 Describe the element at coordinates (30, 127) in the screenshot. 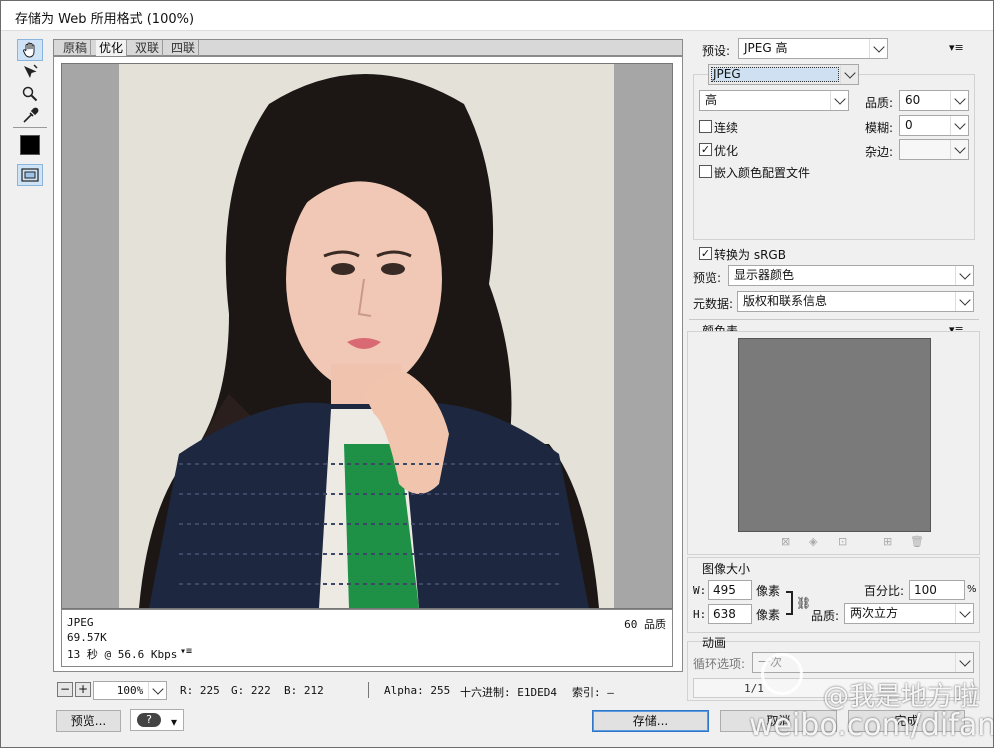

I see `tools-divider` at that location.